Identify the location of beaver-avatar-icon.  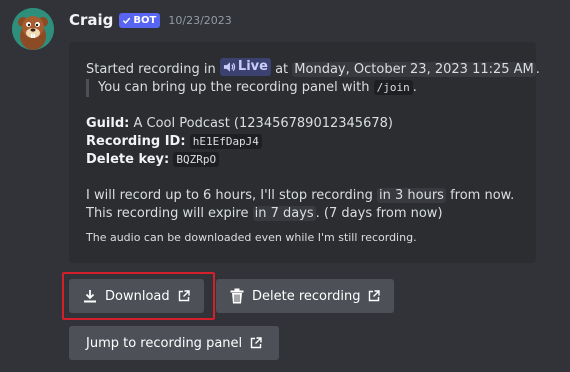
(33, 29).